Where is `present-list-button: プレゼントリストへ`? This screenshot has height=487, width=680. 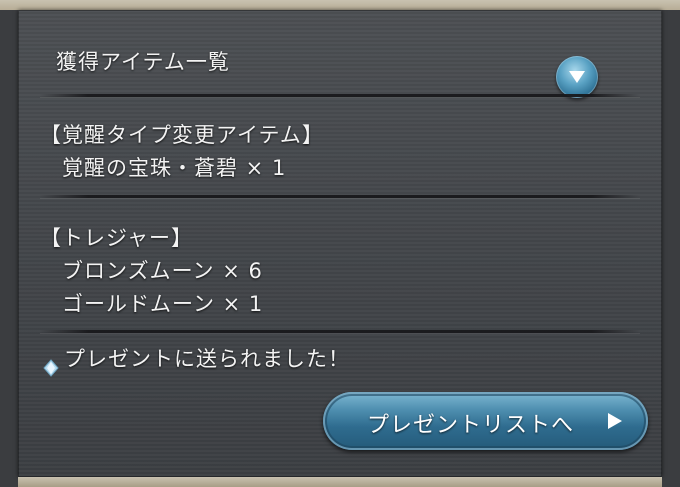 present-list-button: プレゼントリストへ is located at coordinates (485, 421).